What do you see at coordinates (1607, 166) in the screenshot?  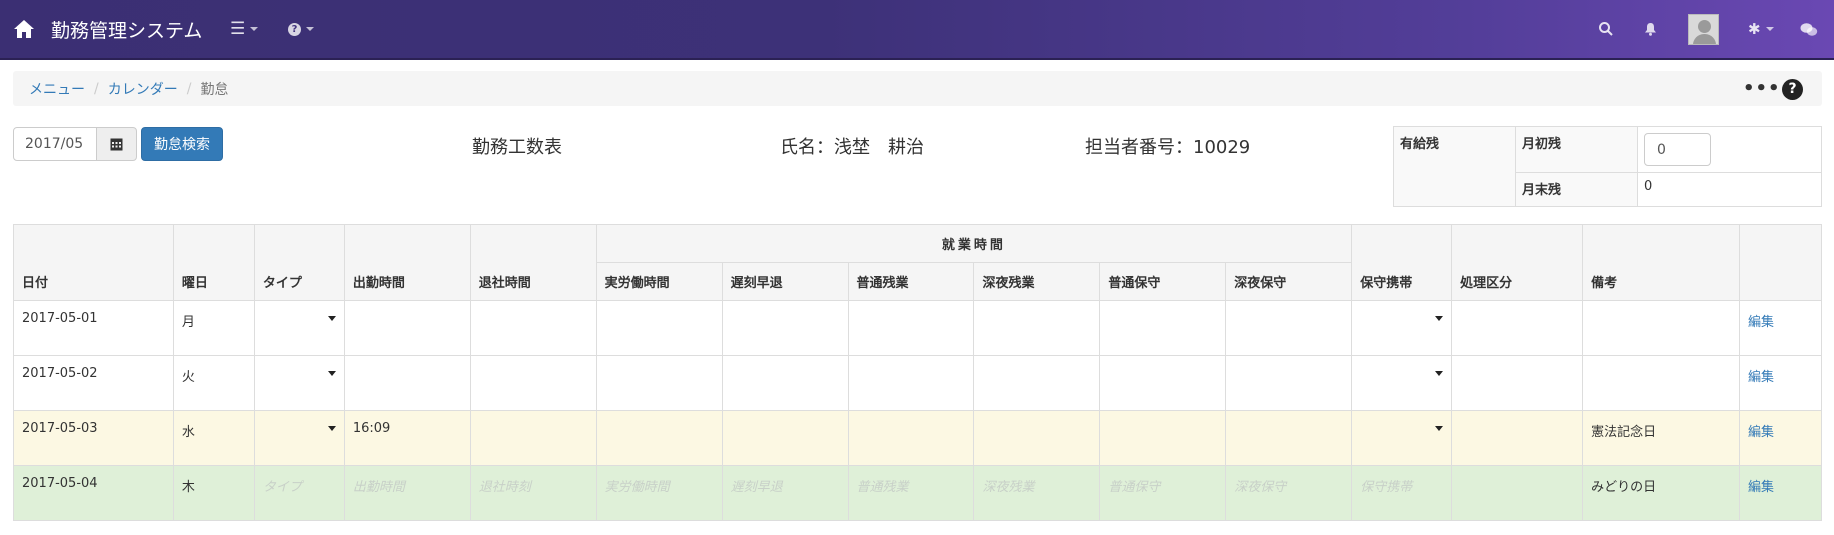 I see `paid-leave-table: 有給残 月初残 月末残 0` at bounding box center [1607, 166].